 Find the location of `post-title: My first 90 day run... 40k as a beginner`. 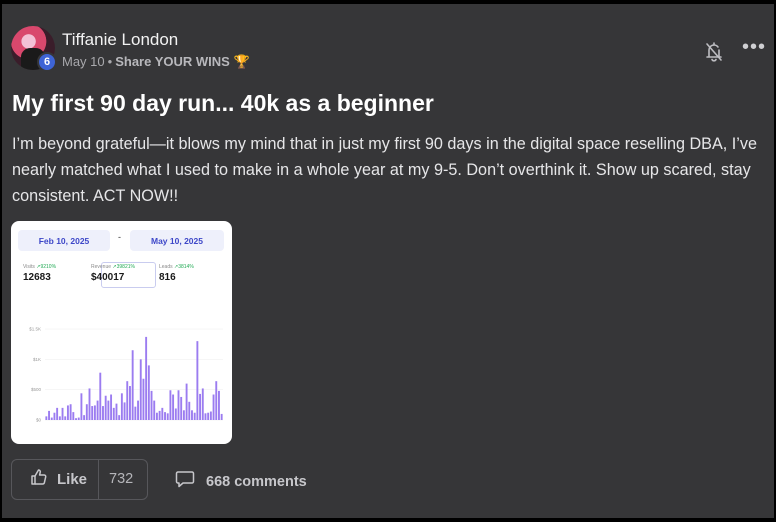

post-title: My first 90 day run... 40k as a beginner is located at coordinates (223, 103).